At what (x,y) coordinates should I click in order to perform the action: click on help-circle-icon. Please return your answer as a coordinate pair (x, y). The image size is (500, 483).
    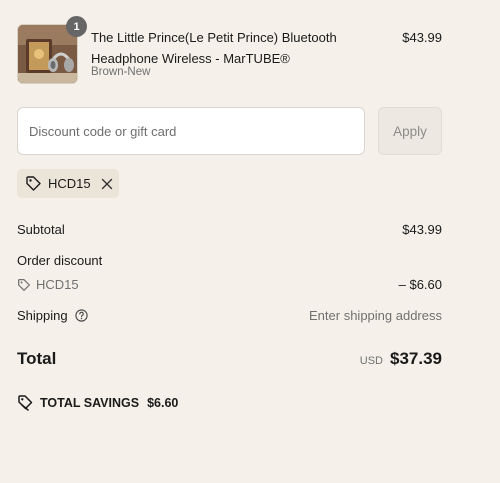
    Looking at the image, I should click on (81, 315).